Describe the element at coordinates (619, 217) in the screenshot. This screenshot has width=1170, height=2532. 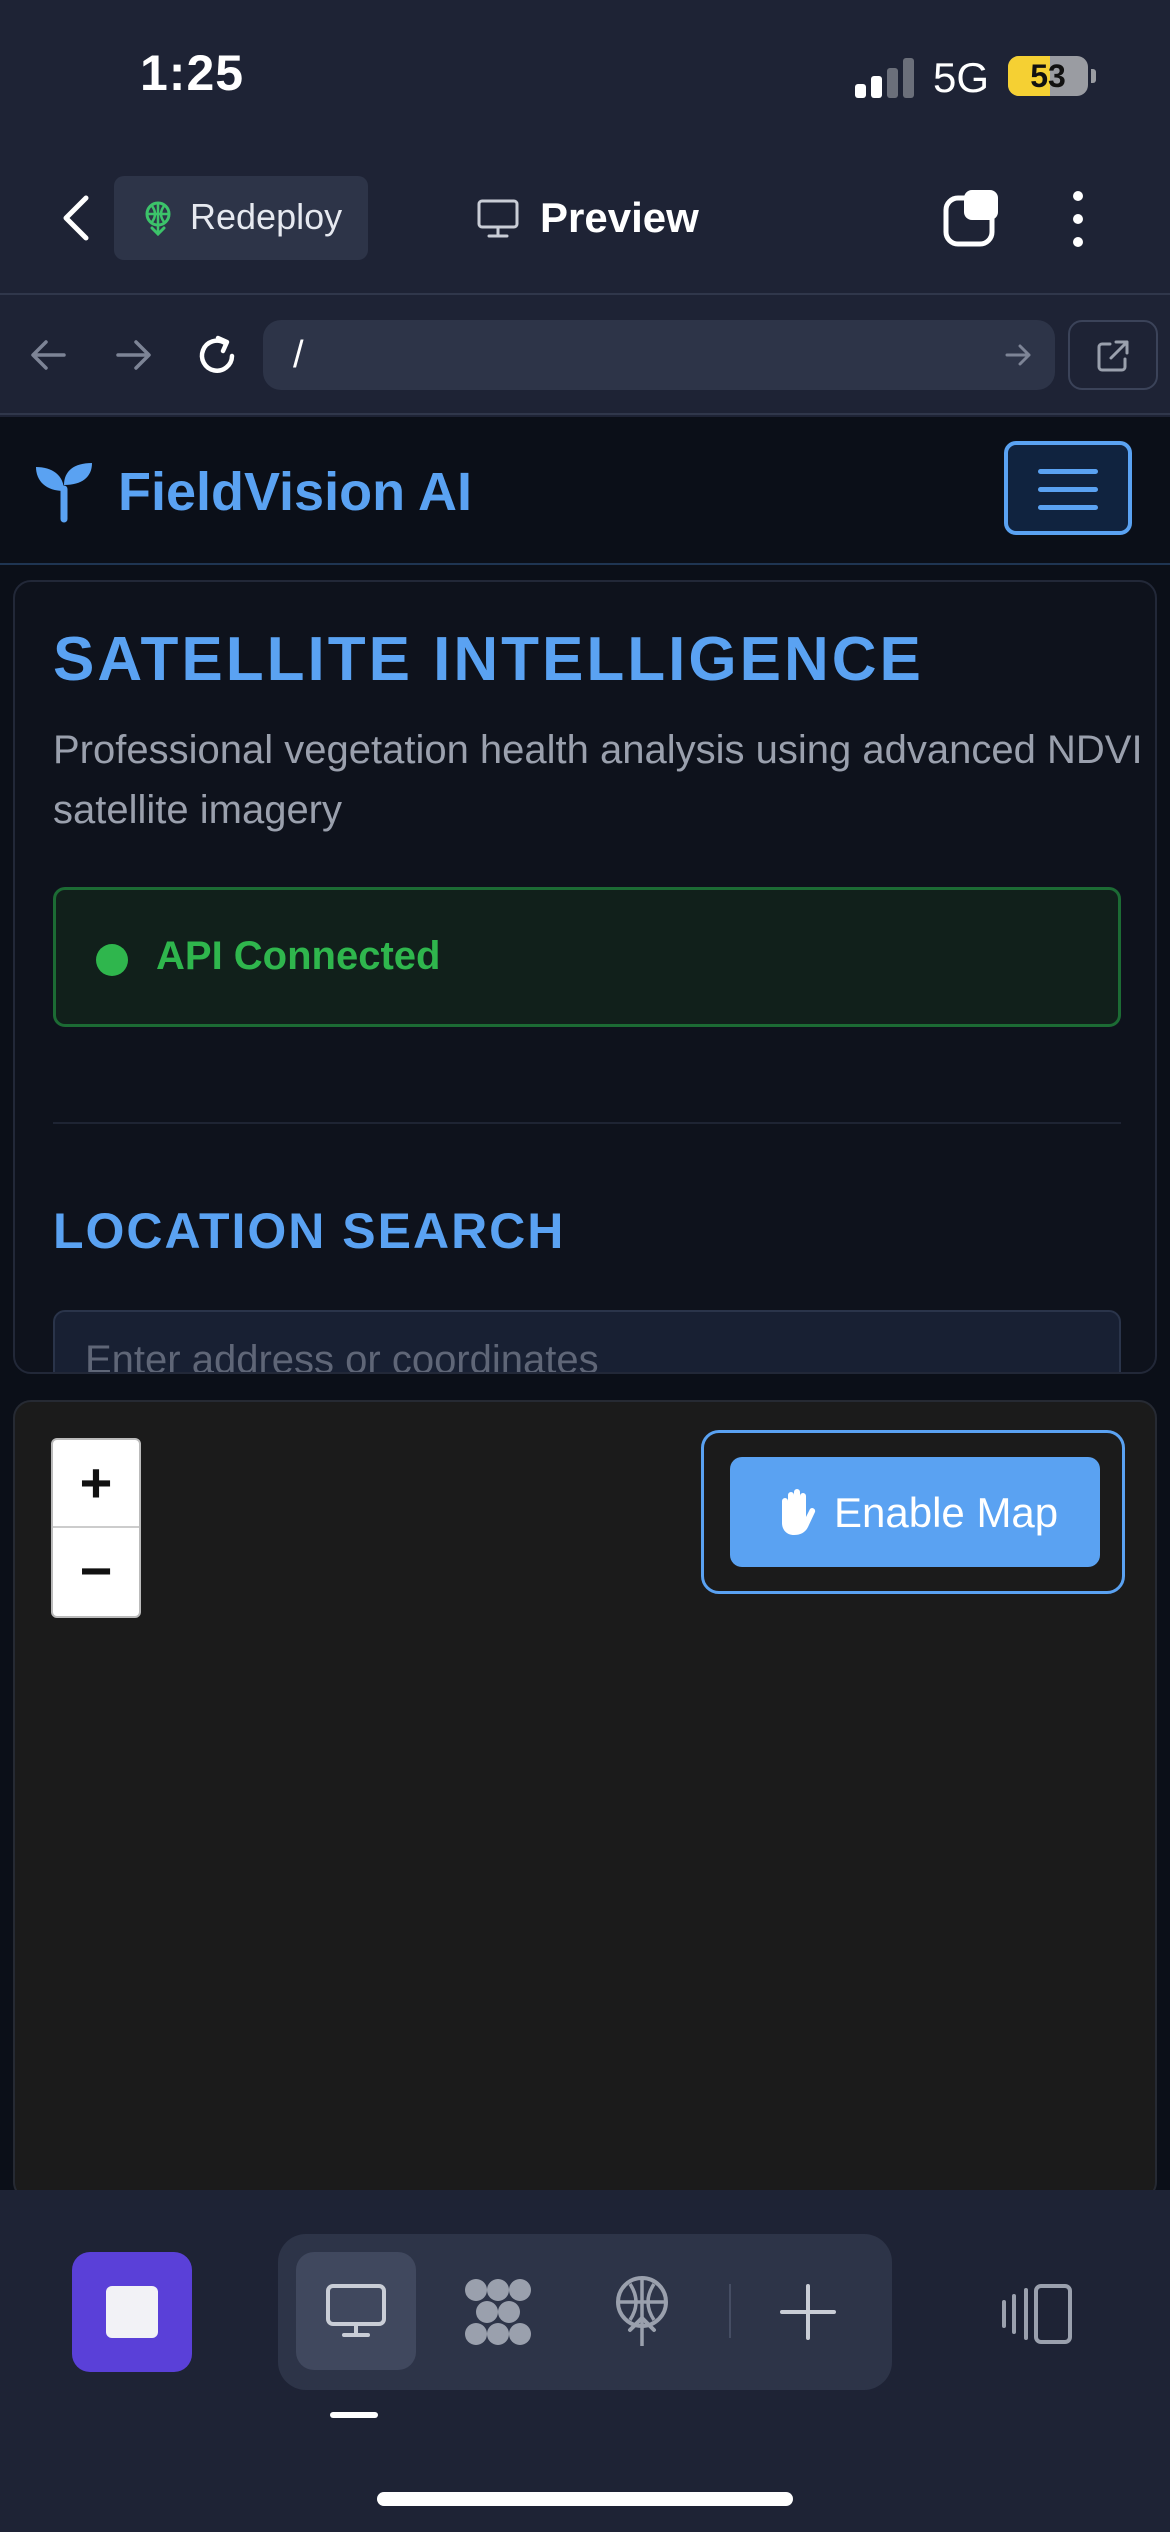
I see `preview-label: Preview` at that location.